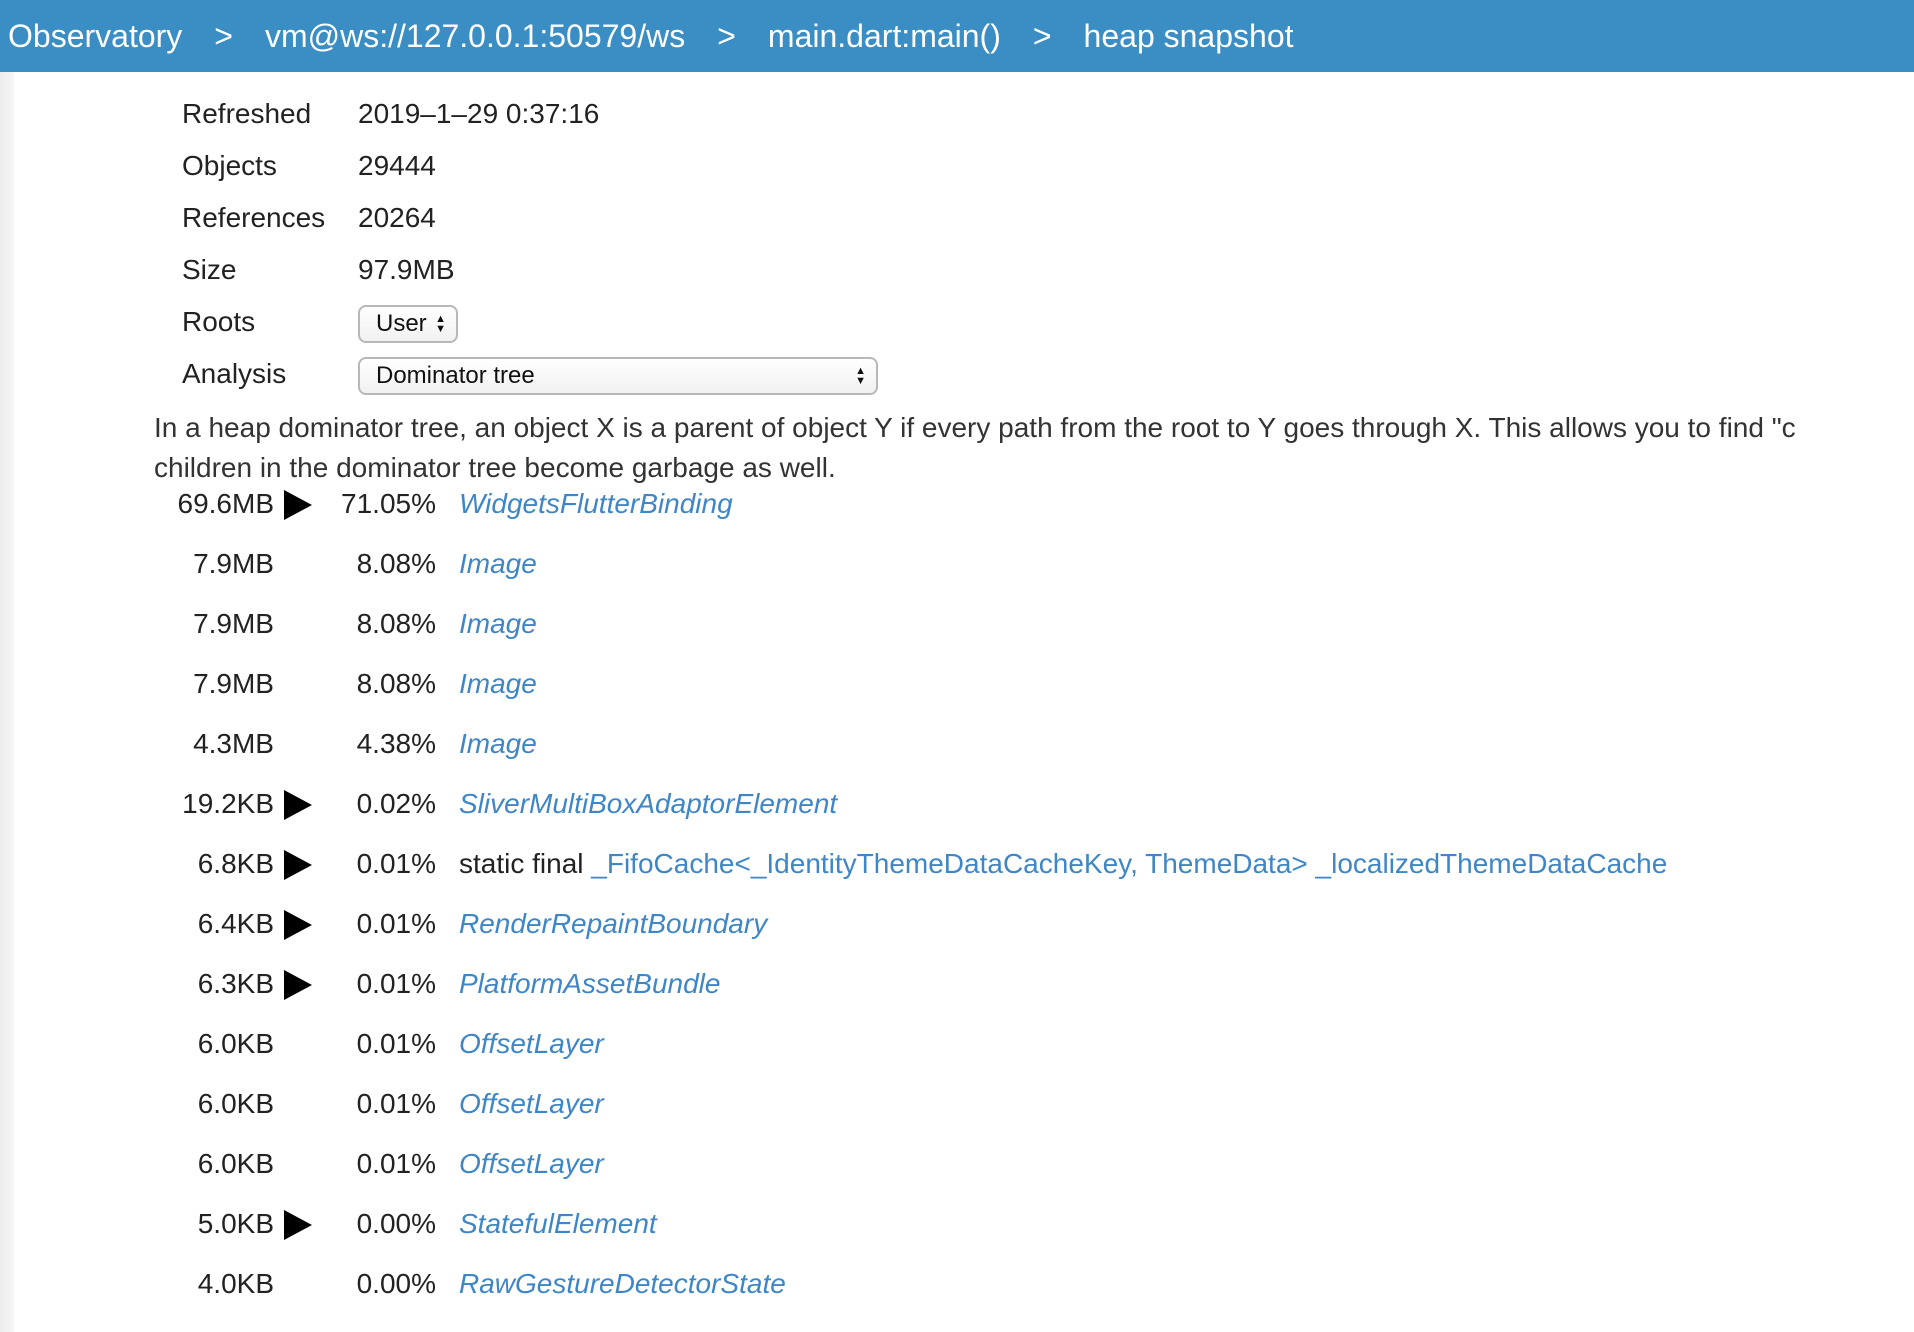  What do you see at coordinates (229, 165) in the screenshot?
I see `objects-label: Objects` at bounding box center [229, 165].